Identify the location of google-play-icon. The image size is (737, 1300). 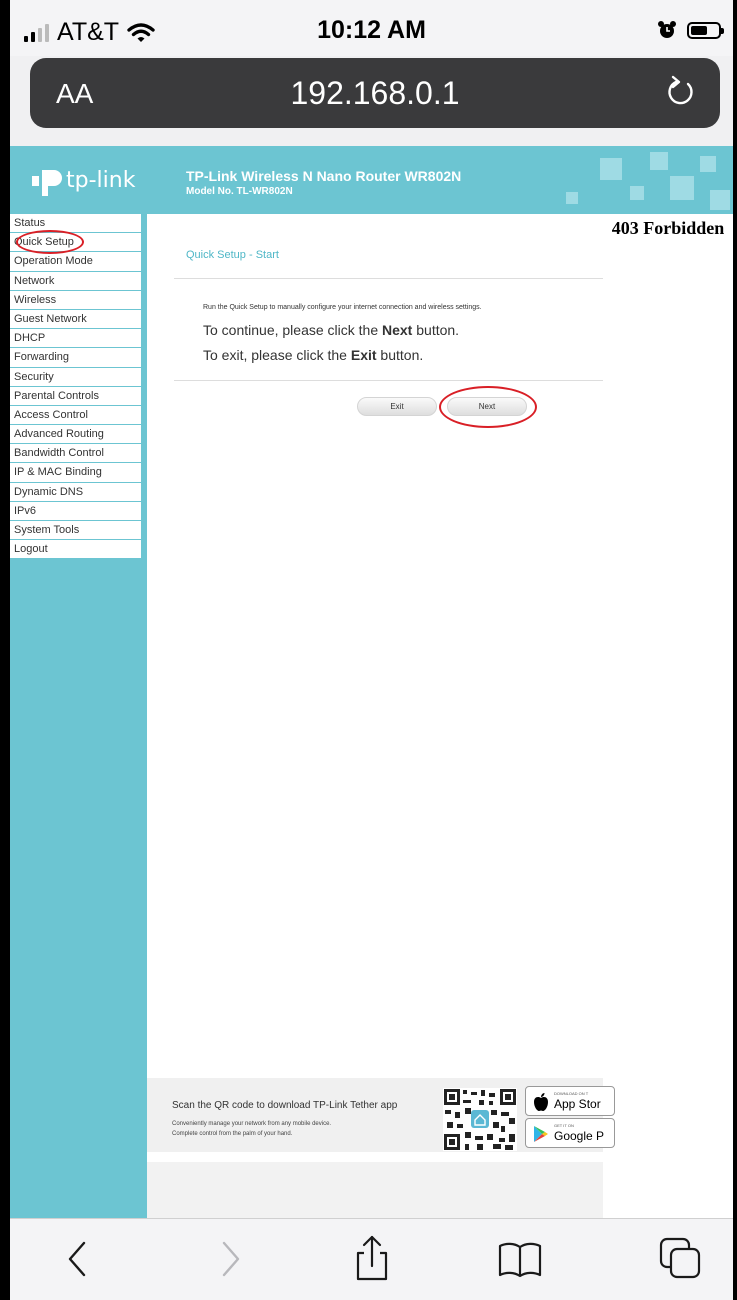
(541, 1134).